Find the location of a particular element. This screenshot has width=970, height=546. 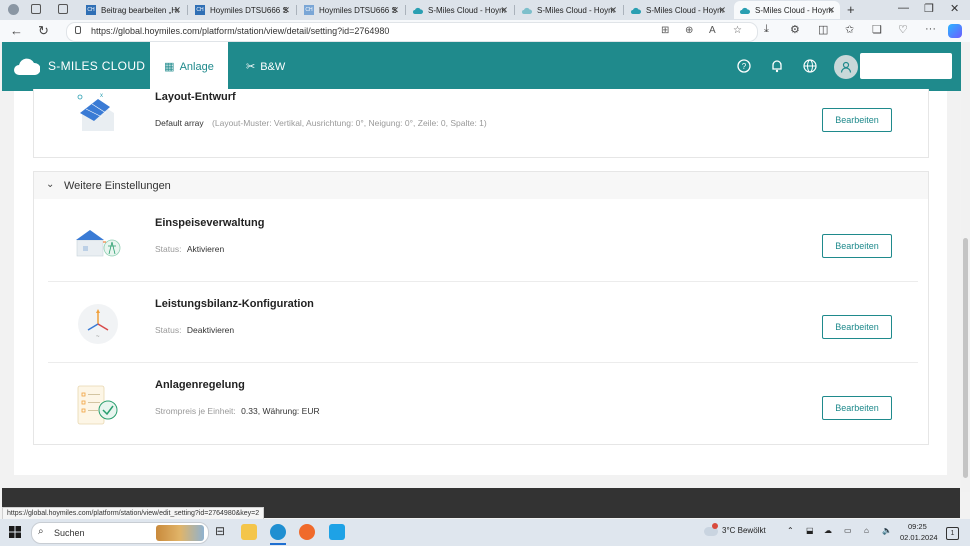

notification-bell-icon is located at coordinates (777, 66).